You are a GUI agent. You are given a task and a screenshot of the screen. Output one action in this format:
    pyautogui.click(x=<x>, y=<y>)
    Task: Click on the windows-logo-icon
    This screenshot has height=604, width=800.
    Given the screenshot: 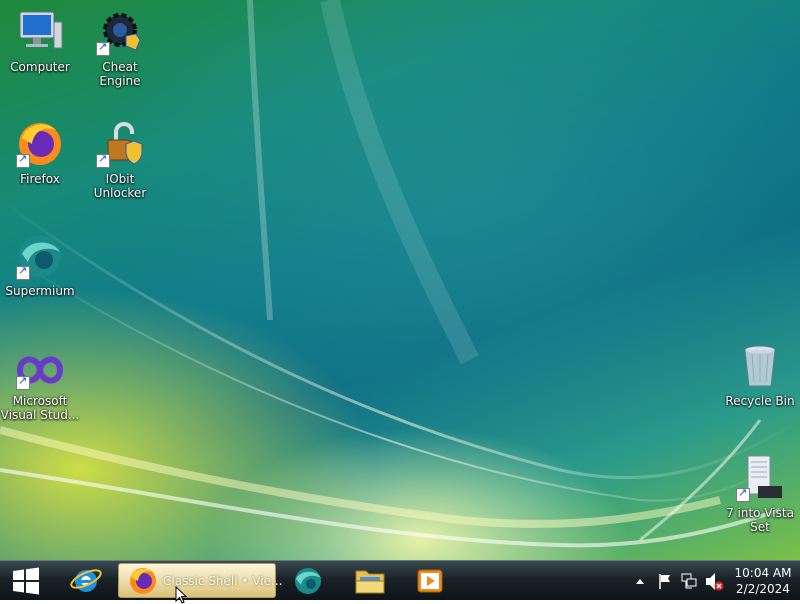 What is the action you would take?
    pyautogui.click(x=26, y=581)
    